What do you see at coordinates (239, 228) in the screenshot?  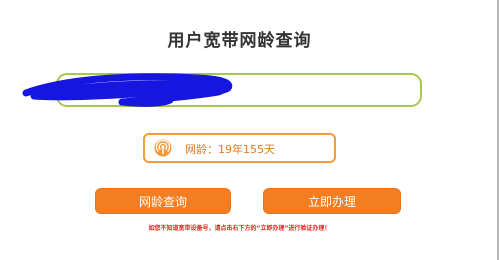 I see `help-notice: 如您不知道宽带设备号，请点击右下方的“立即办理”进行验证办理！` at bounding box center [239, 228].